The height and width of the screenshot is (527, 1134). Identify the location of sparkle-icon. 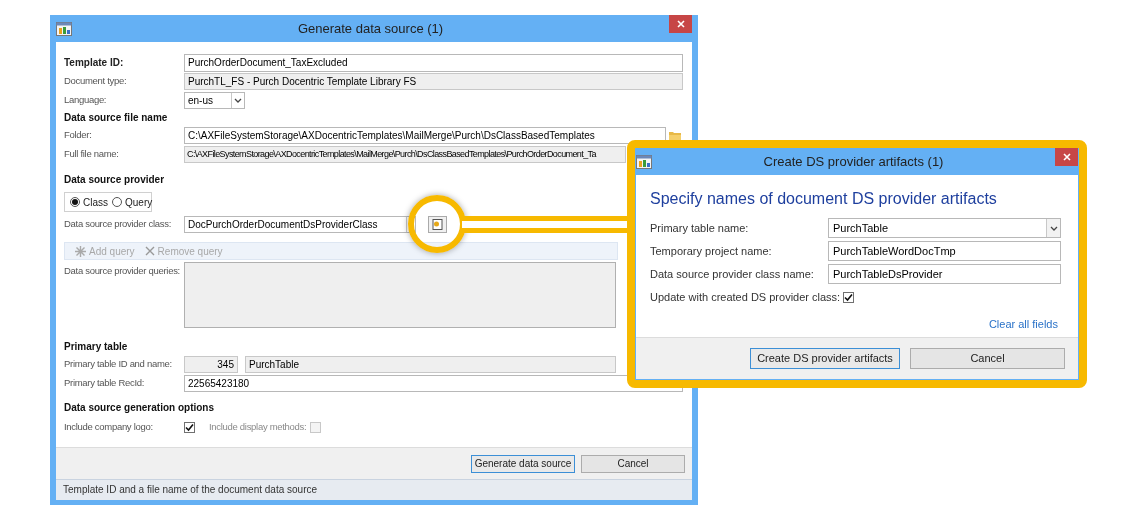
(80, 251).